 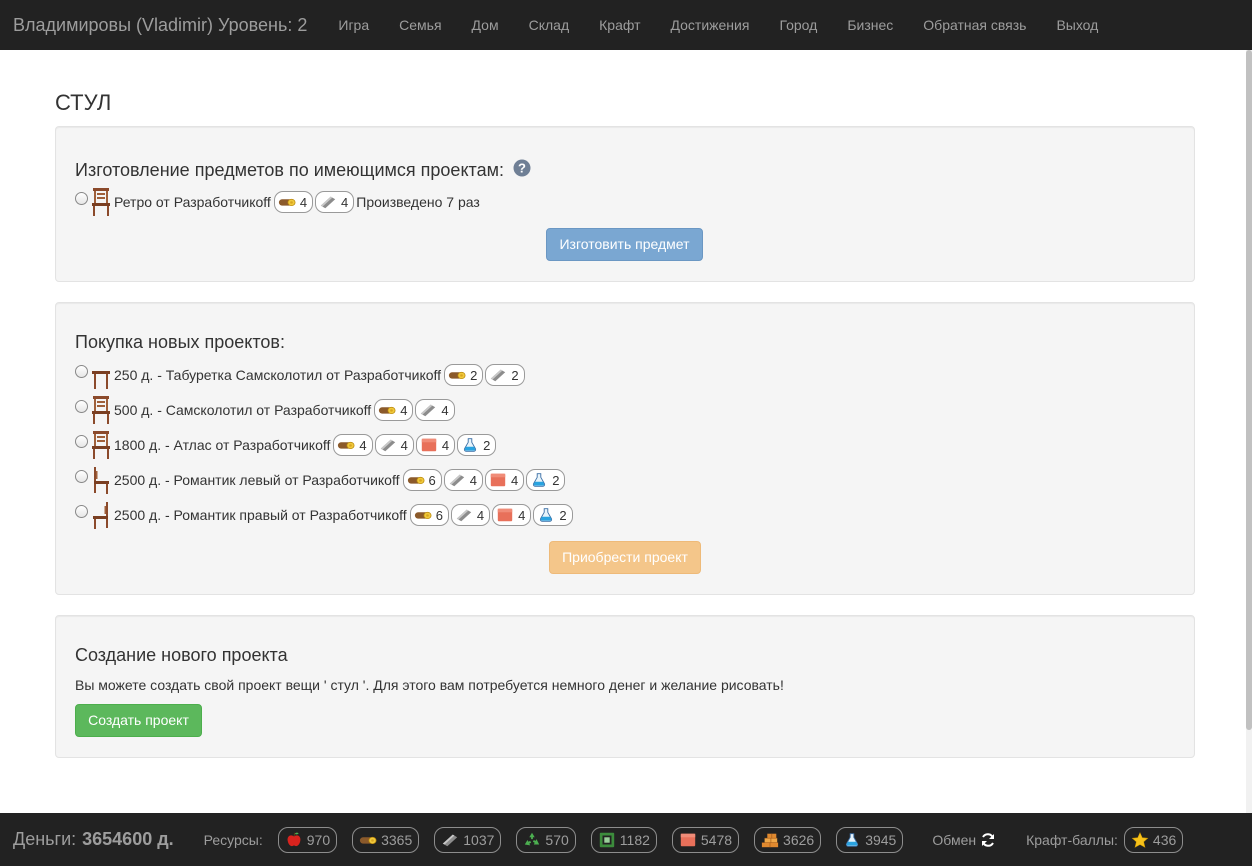 I want to click on exchange-link: Обмен, so click(x=964, y=840).